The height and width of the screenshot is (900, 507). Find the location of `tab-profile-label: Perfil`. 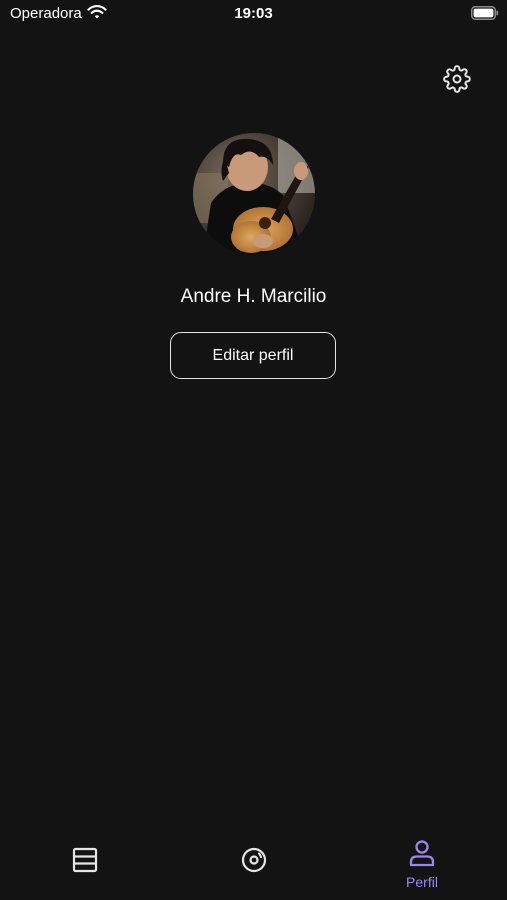

tab-profile-label: Perfil is located at coordinates (422, 882).